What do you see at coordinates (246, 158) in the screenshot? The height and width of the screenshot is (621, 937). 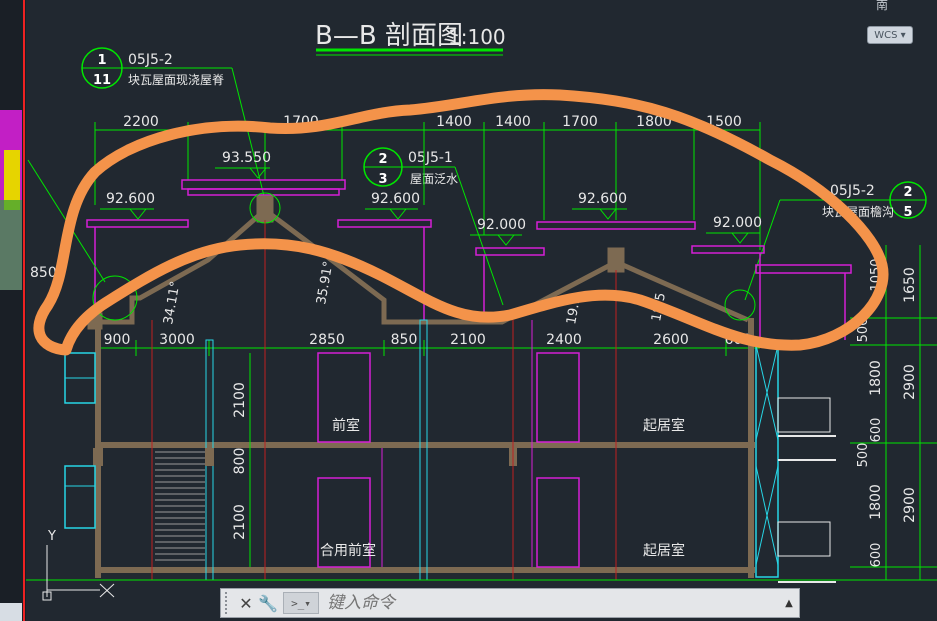 I see `svg-text: 93.550` at bounding box center [246, 158].